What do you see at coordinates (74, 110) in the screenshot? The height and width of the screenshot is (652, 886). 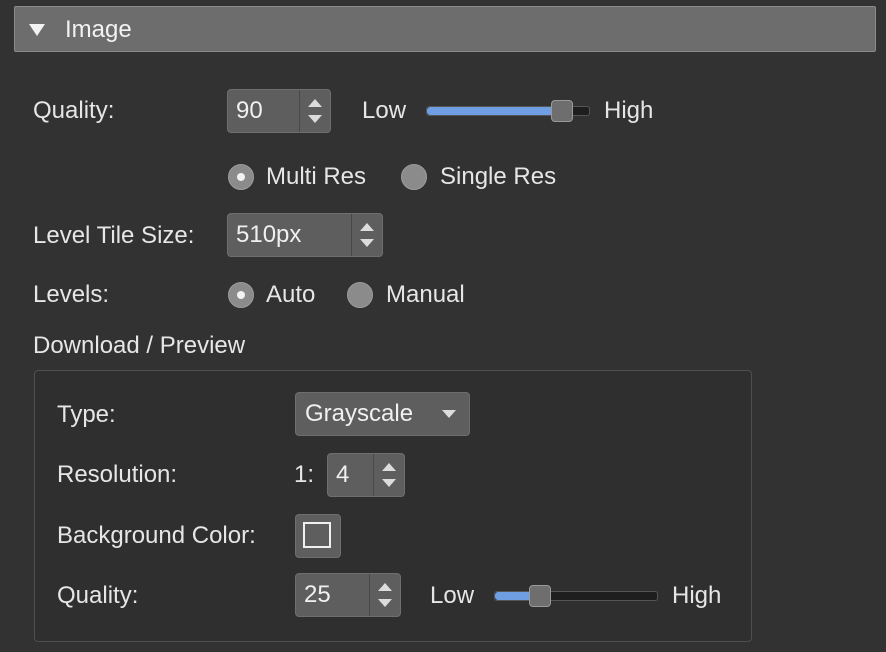 I see `quality-label: Quality:` at bounding box center [74, 110].